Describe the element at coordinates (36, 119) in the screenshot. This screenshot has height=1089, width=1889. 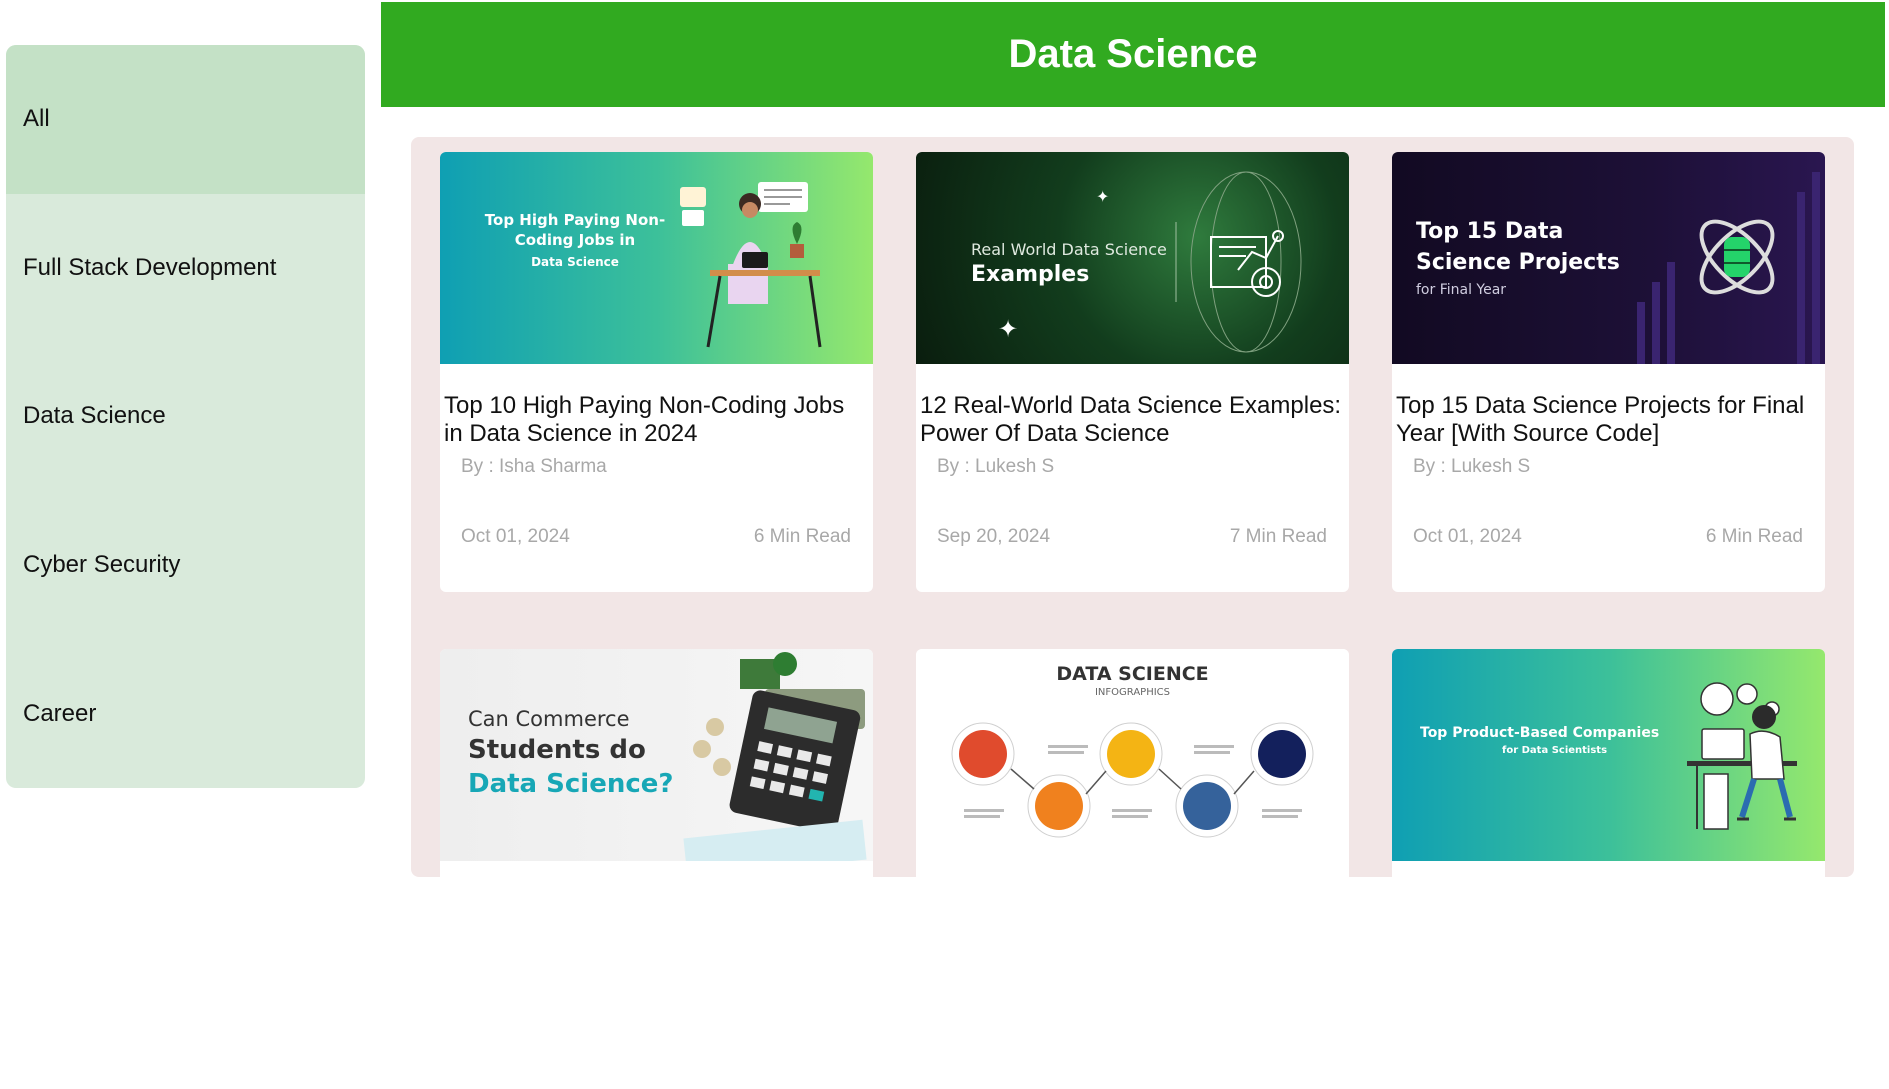
I see `sidebar-item-label: All` at that location.